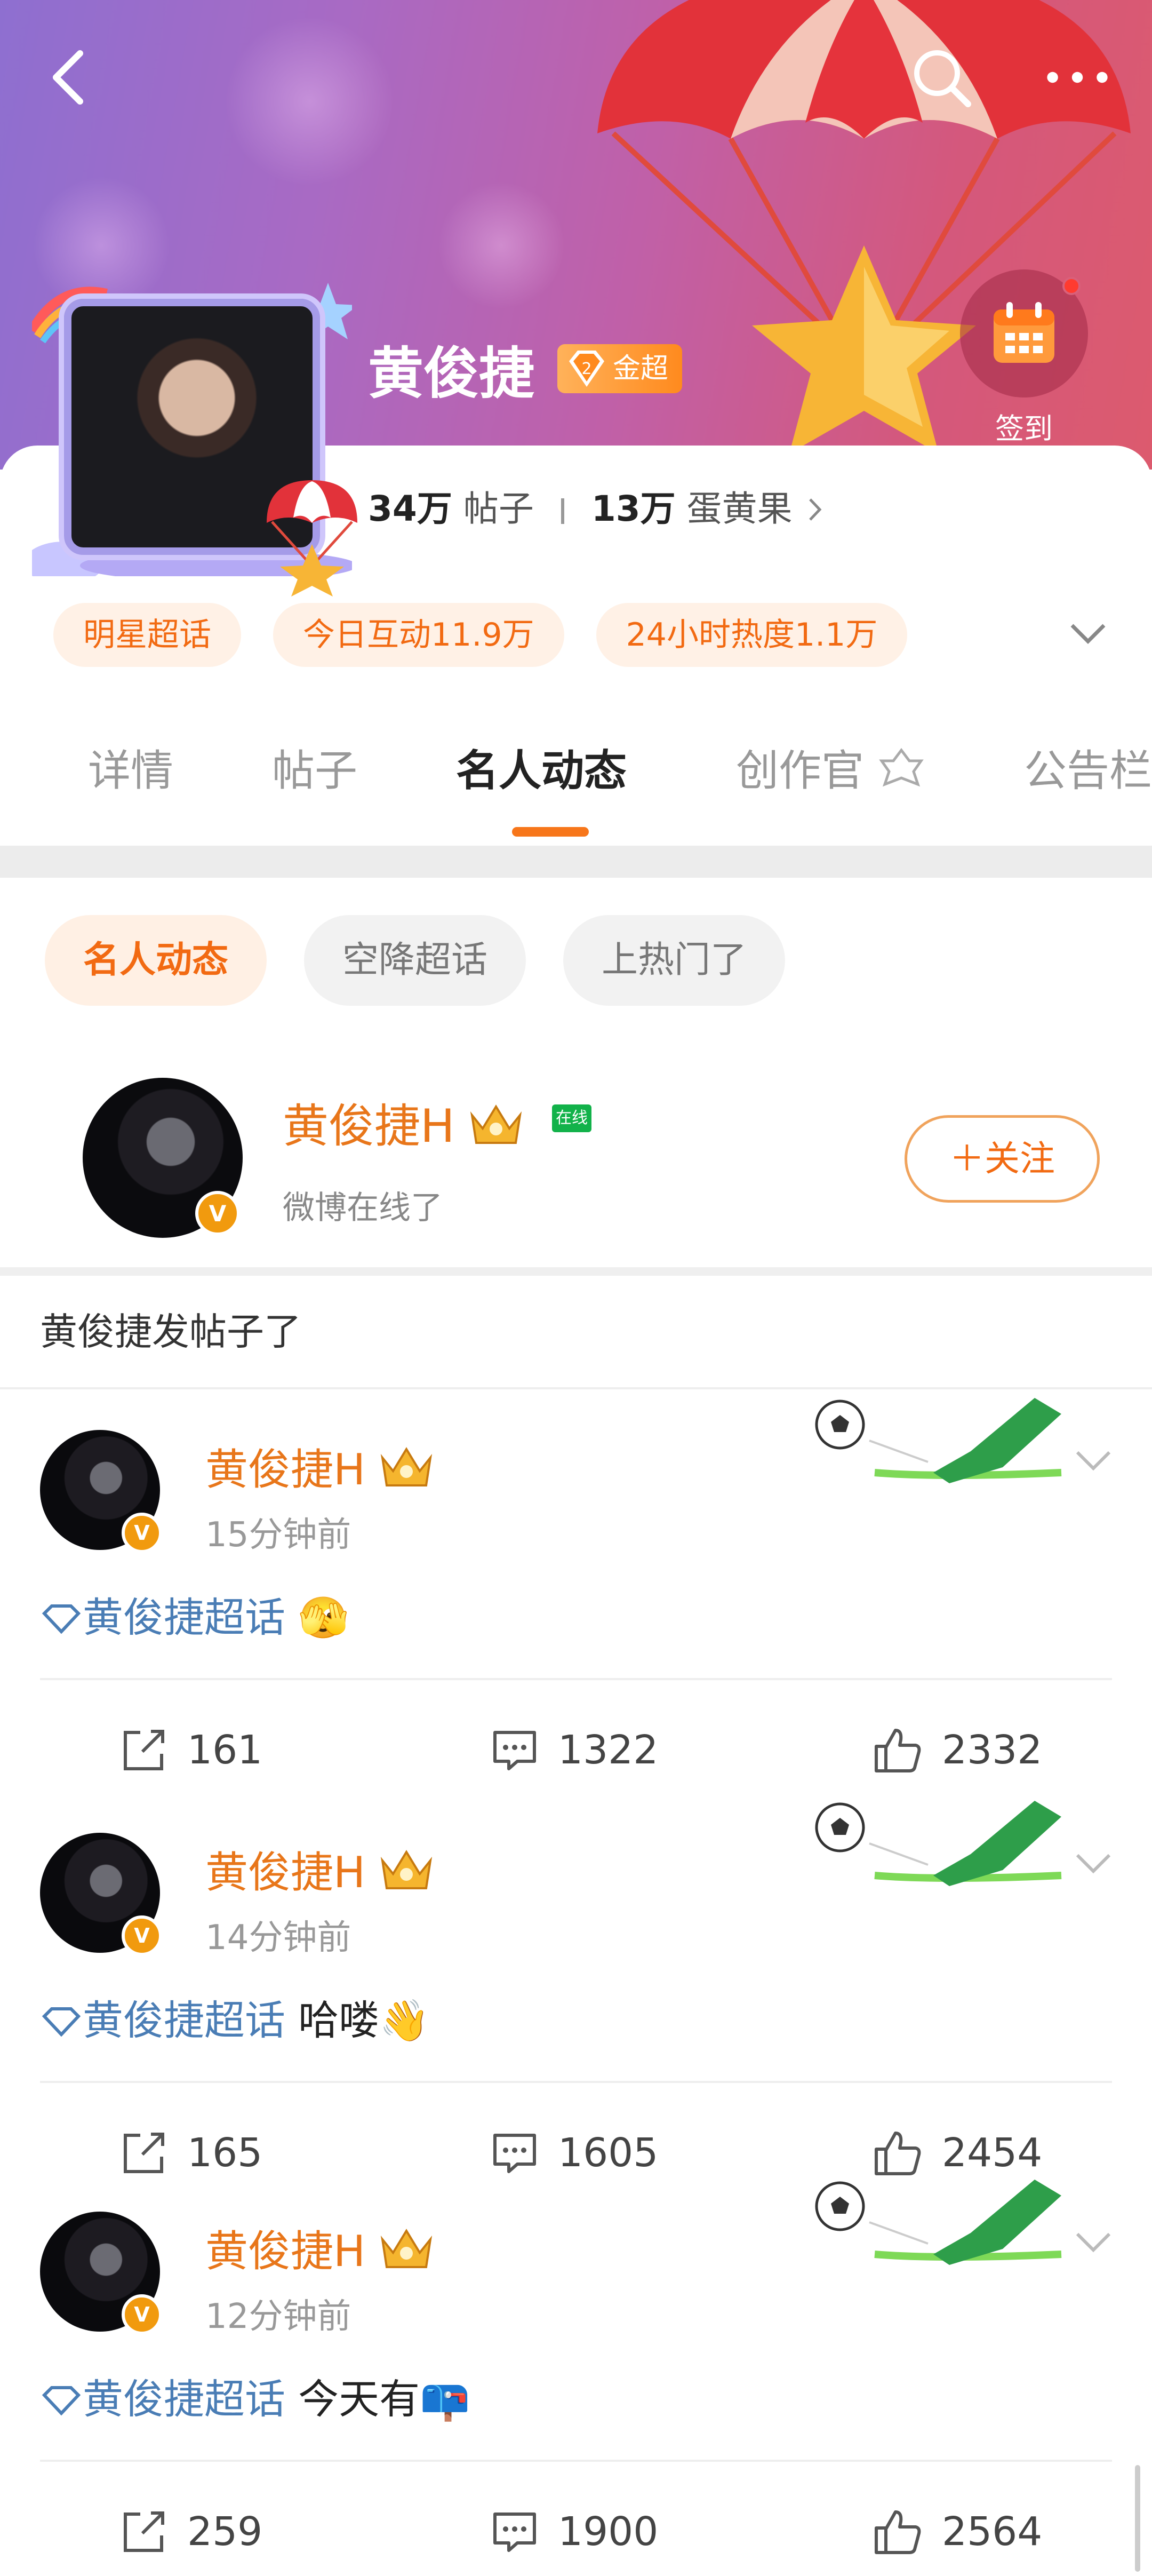  I want to click on row-separator, so click(576, 1271).